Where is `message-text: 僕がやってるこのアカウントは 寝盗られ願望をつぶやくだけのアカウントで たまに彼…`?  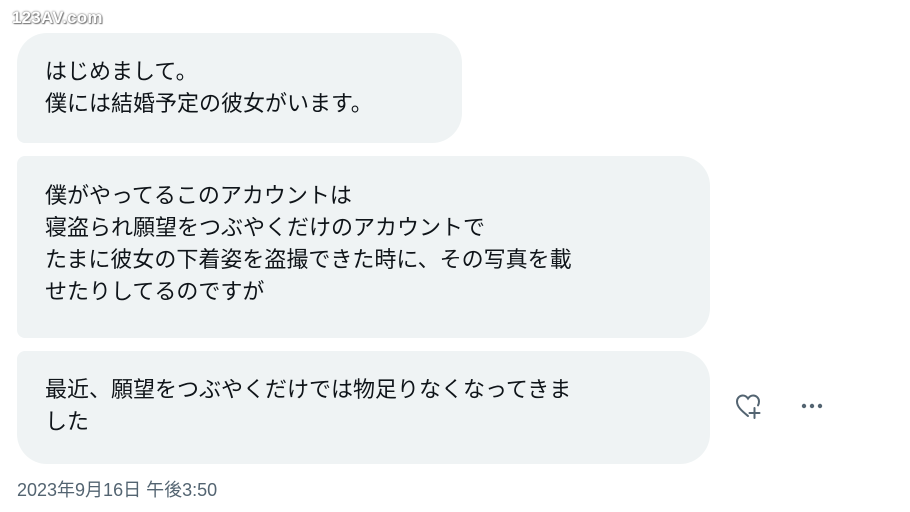
message-text: 僕がやってるこのアカウントは 寝盗られ願望をつぶやくだけのアカウントで たまに彼… is located at coordinates (308, 244).